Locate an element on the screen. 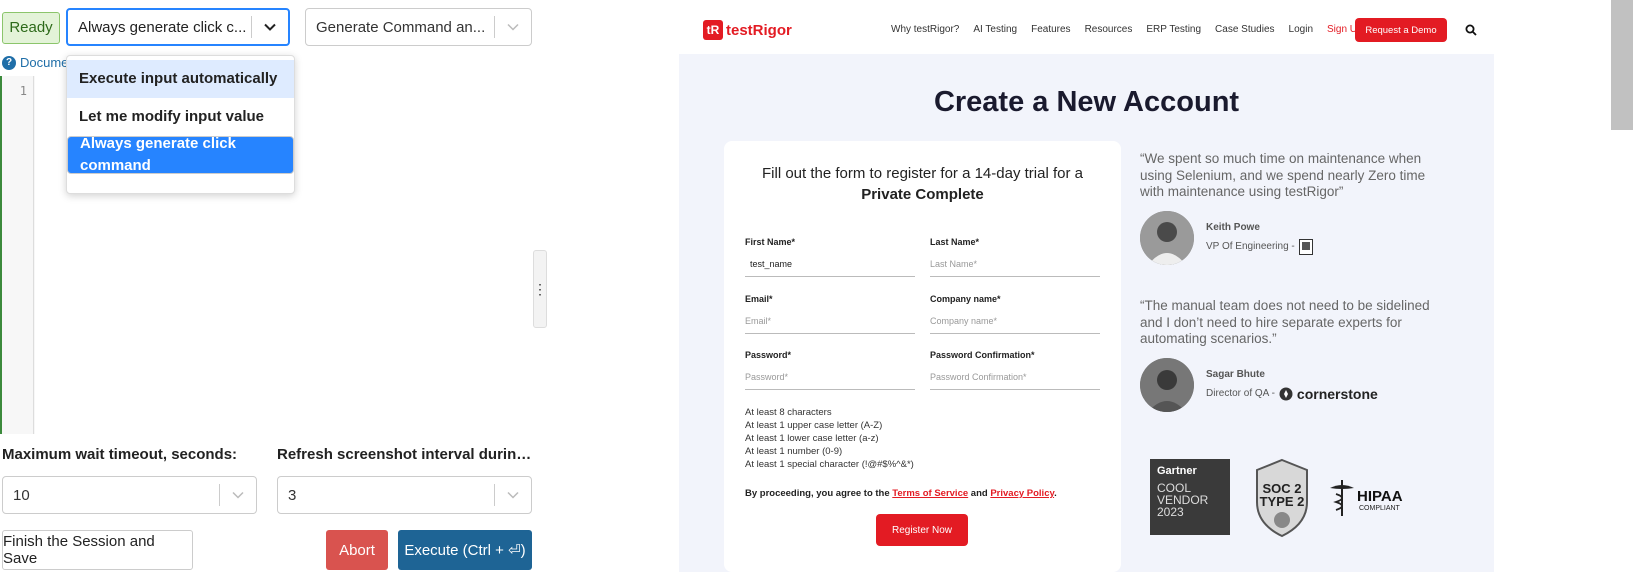 The height and width of the screenshot is (572, 1633). testimonial-author: Keith Powe VP Of Engineering - is located at coordinates (1226, 238).